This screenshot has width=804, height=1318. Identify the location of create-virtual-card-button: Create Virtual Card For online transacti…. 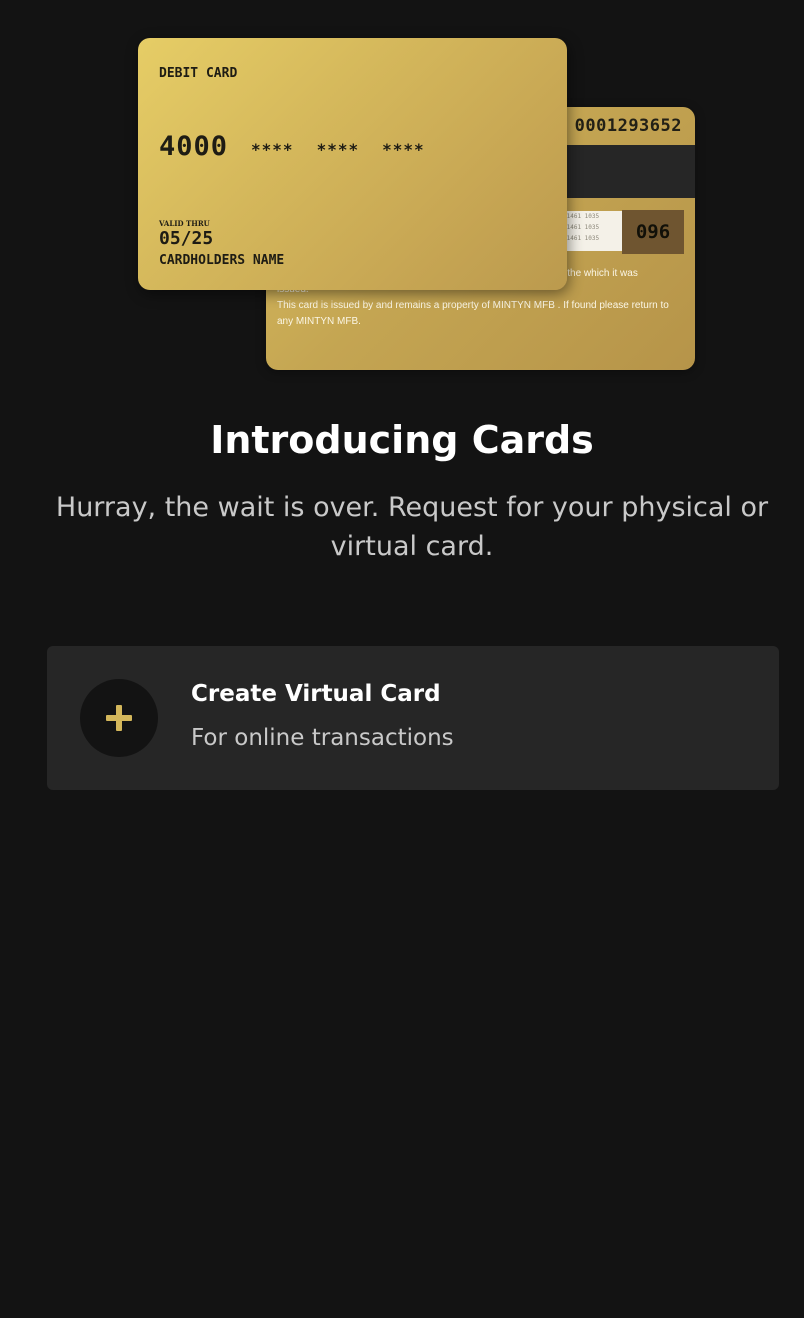
(413, 718).